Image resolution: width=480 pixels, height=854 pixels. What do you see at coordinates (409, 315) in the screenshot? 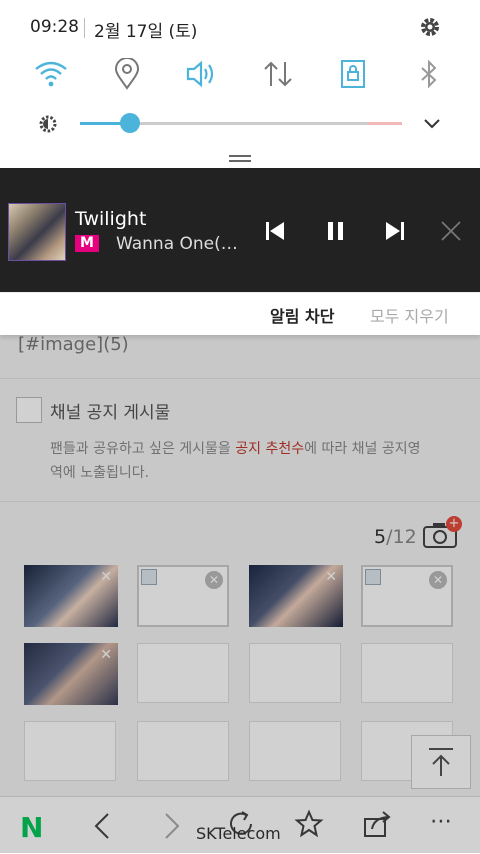
I see `clear-all-button: 모두 지우기` at bounding box center [409, 315].